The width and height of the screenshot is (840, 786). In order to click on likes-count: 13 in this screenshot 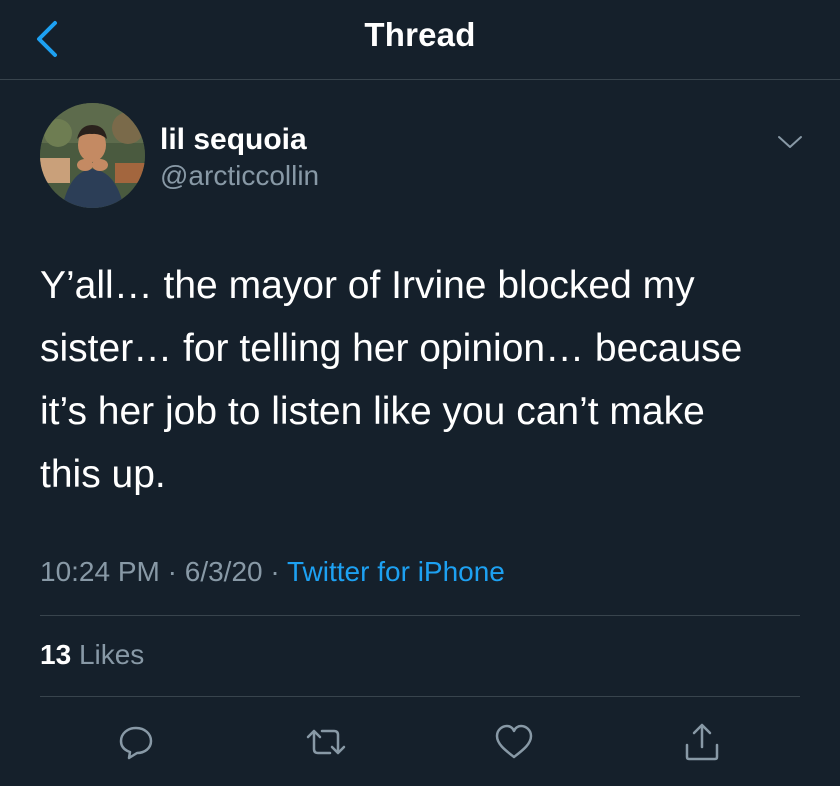, I will do `click(56, 654)`.